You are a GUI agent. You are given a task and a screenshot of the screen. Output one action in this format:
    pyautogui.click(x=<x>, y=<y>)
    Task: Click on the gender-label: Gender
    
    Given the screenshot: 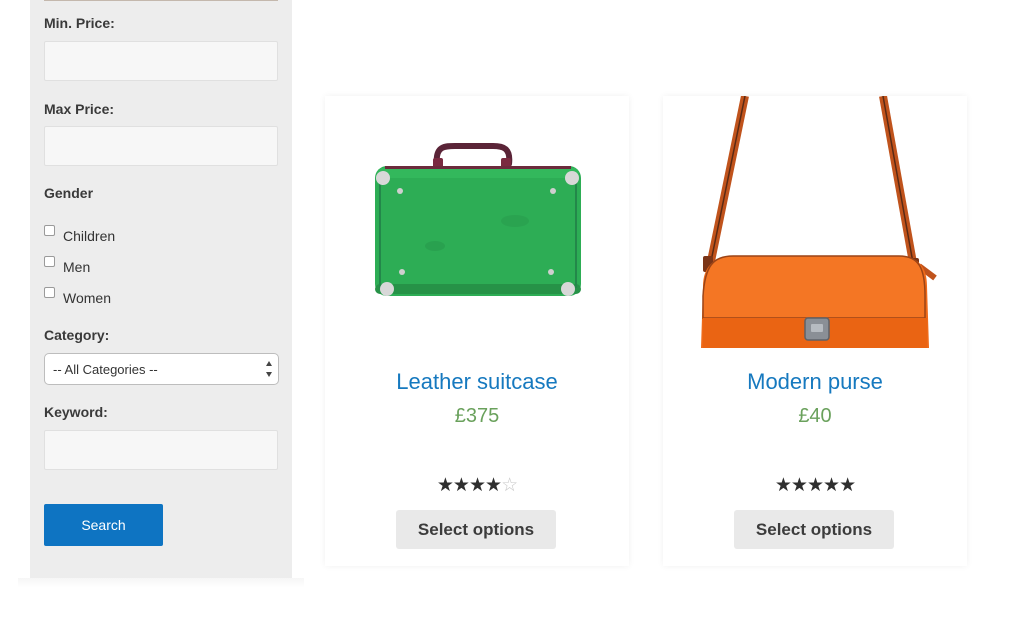 What is the action you would take?
    pyautogui.click(x=69, y=193)
    